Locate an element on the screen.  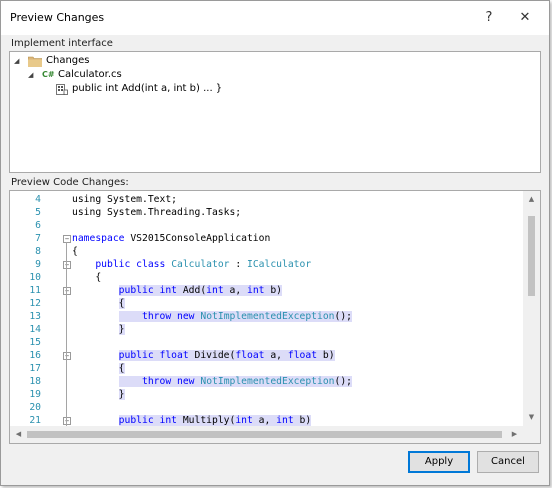
help-button: ? is located at coordinates (489, 18).